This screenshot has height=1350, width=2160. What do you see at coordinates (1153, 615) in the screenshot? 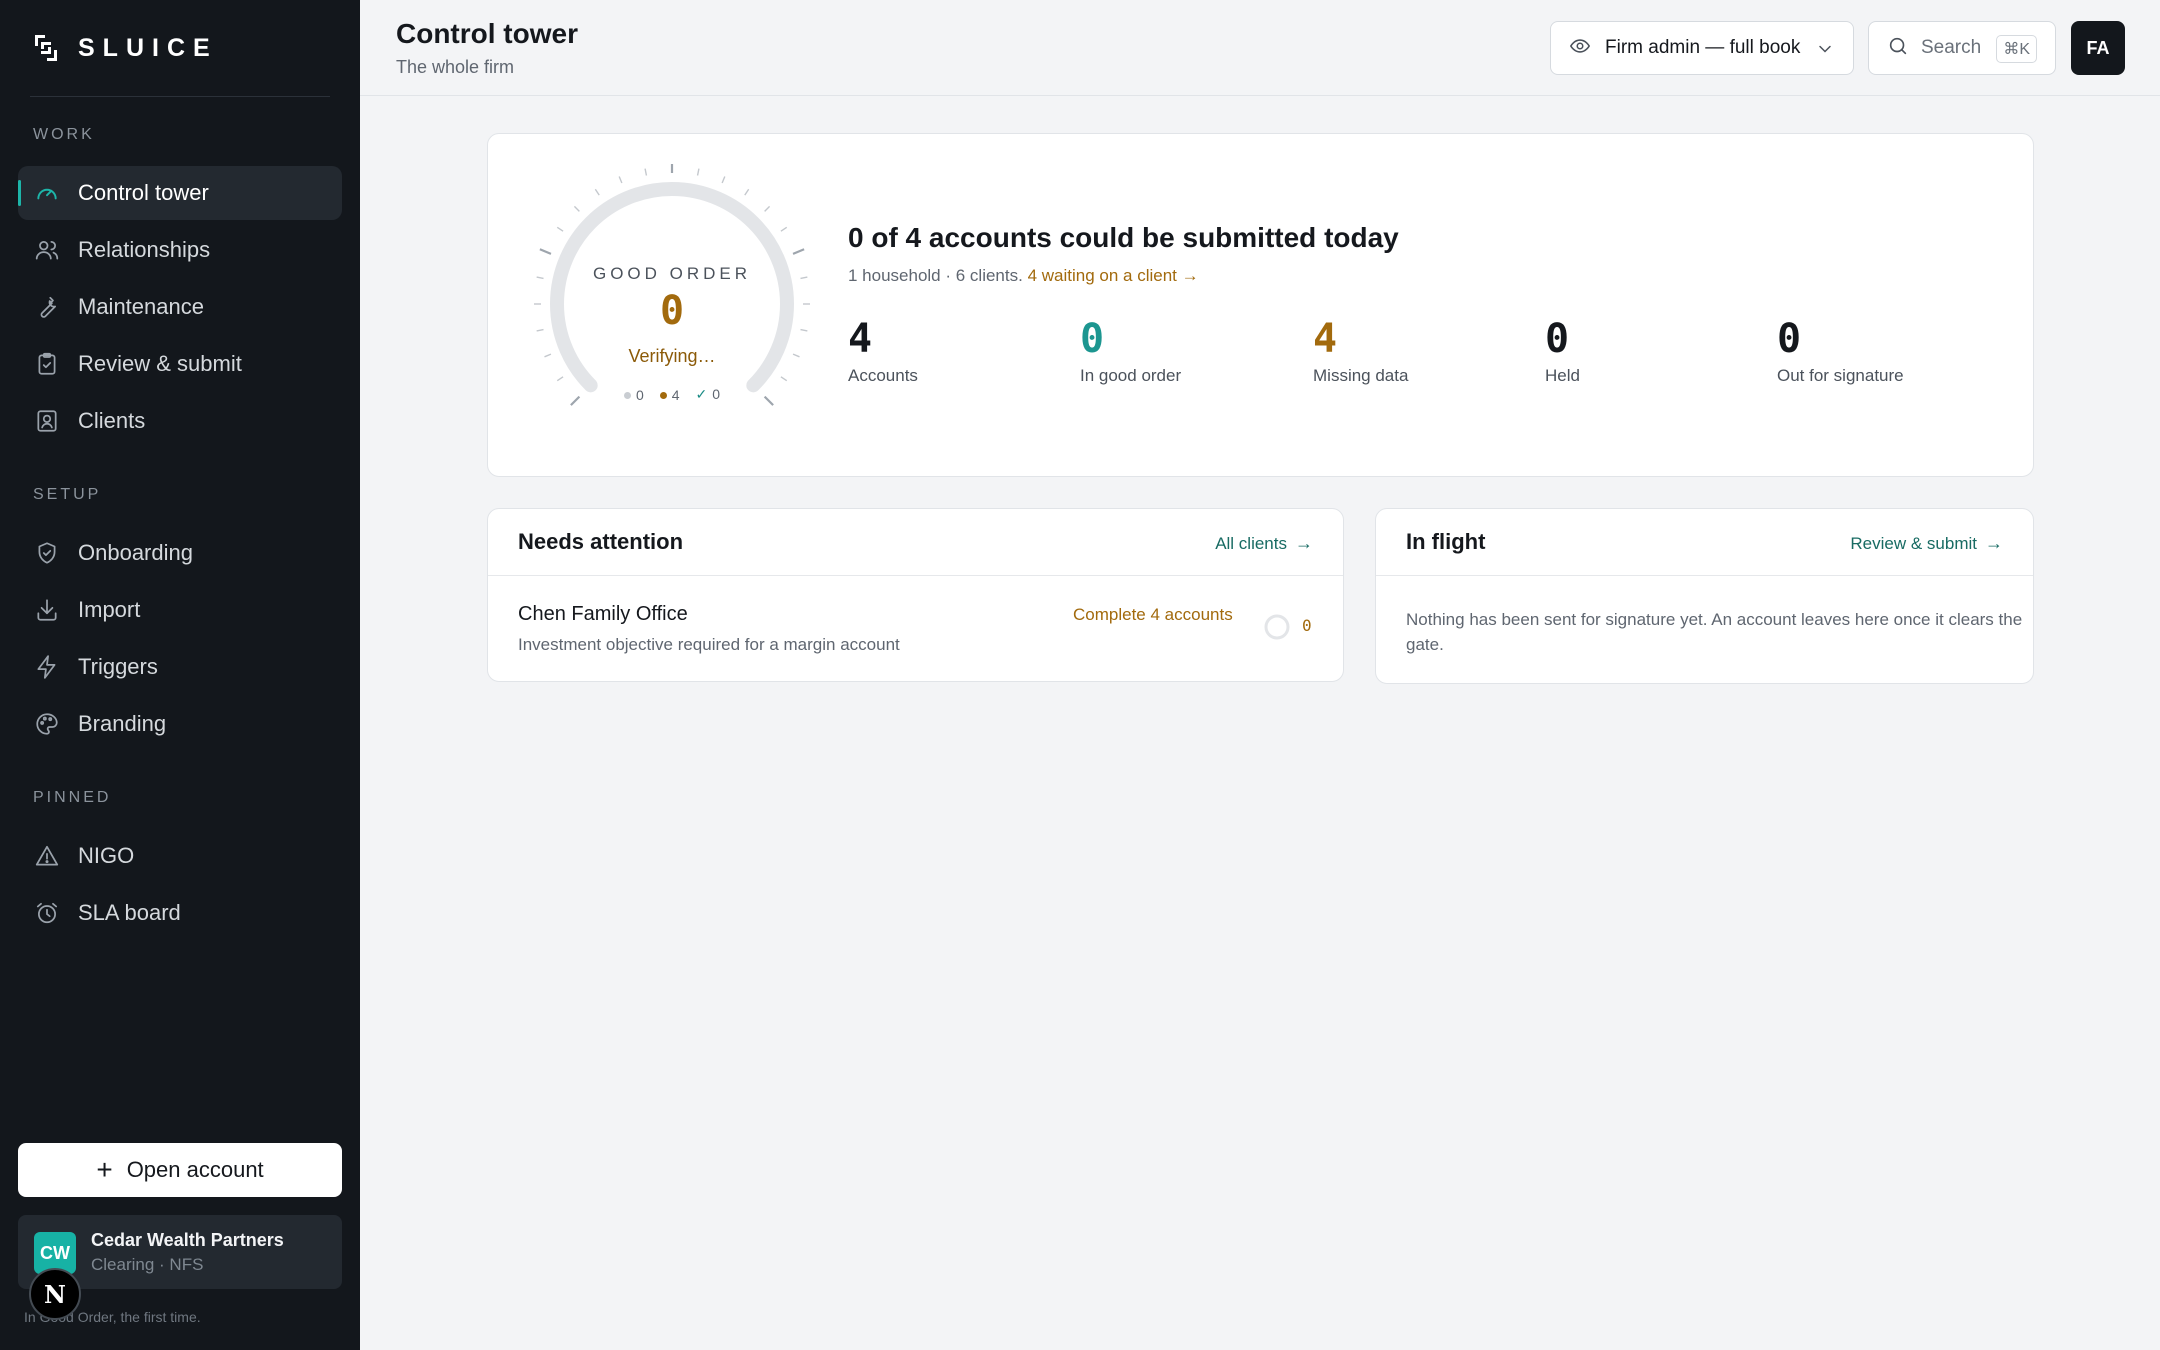
I see `complete-accounts-link: Complete 4 accounts` at bounding box center [1153, 615].